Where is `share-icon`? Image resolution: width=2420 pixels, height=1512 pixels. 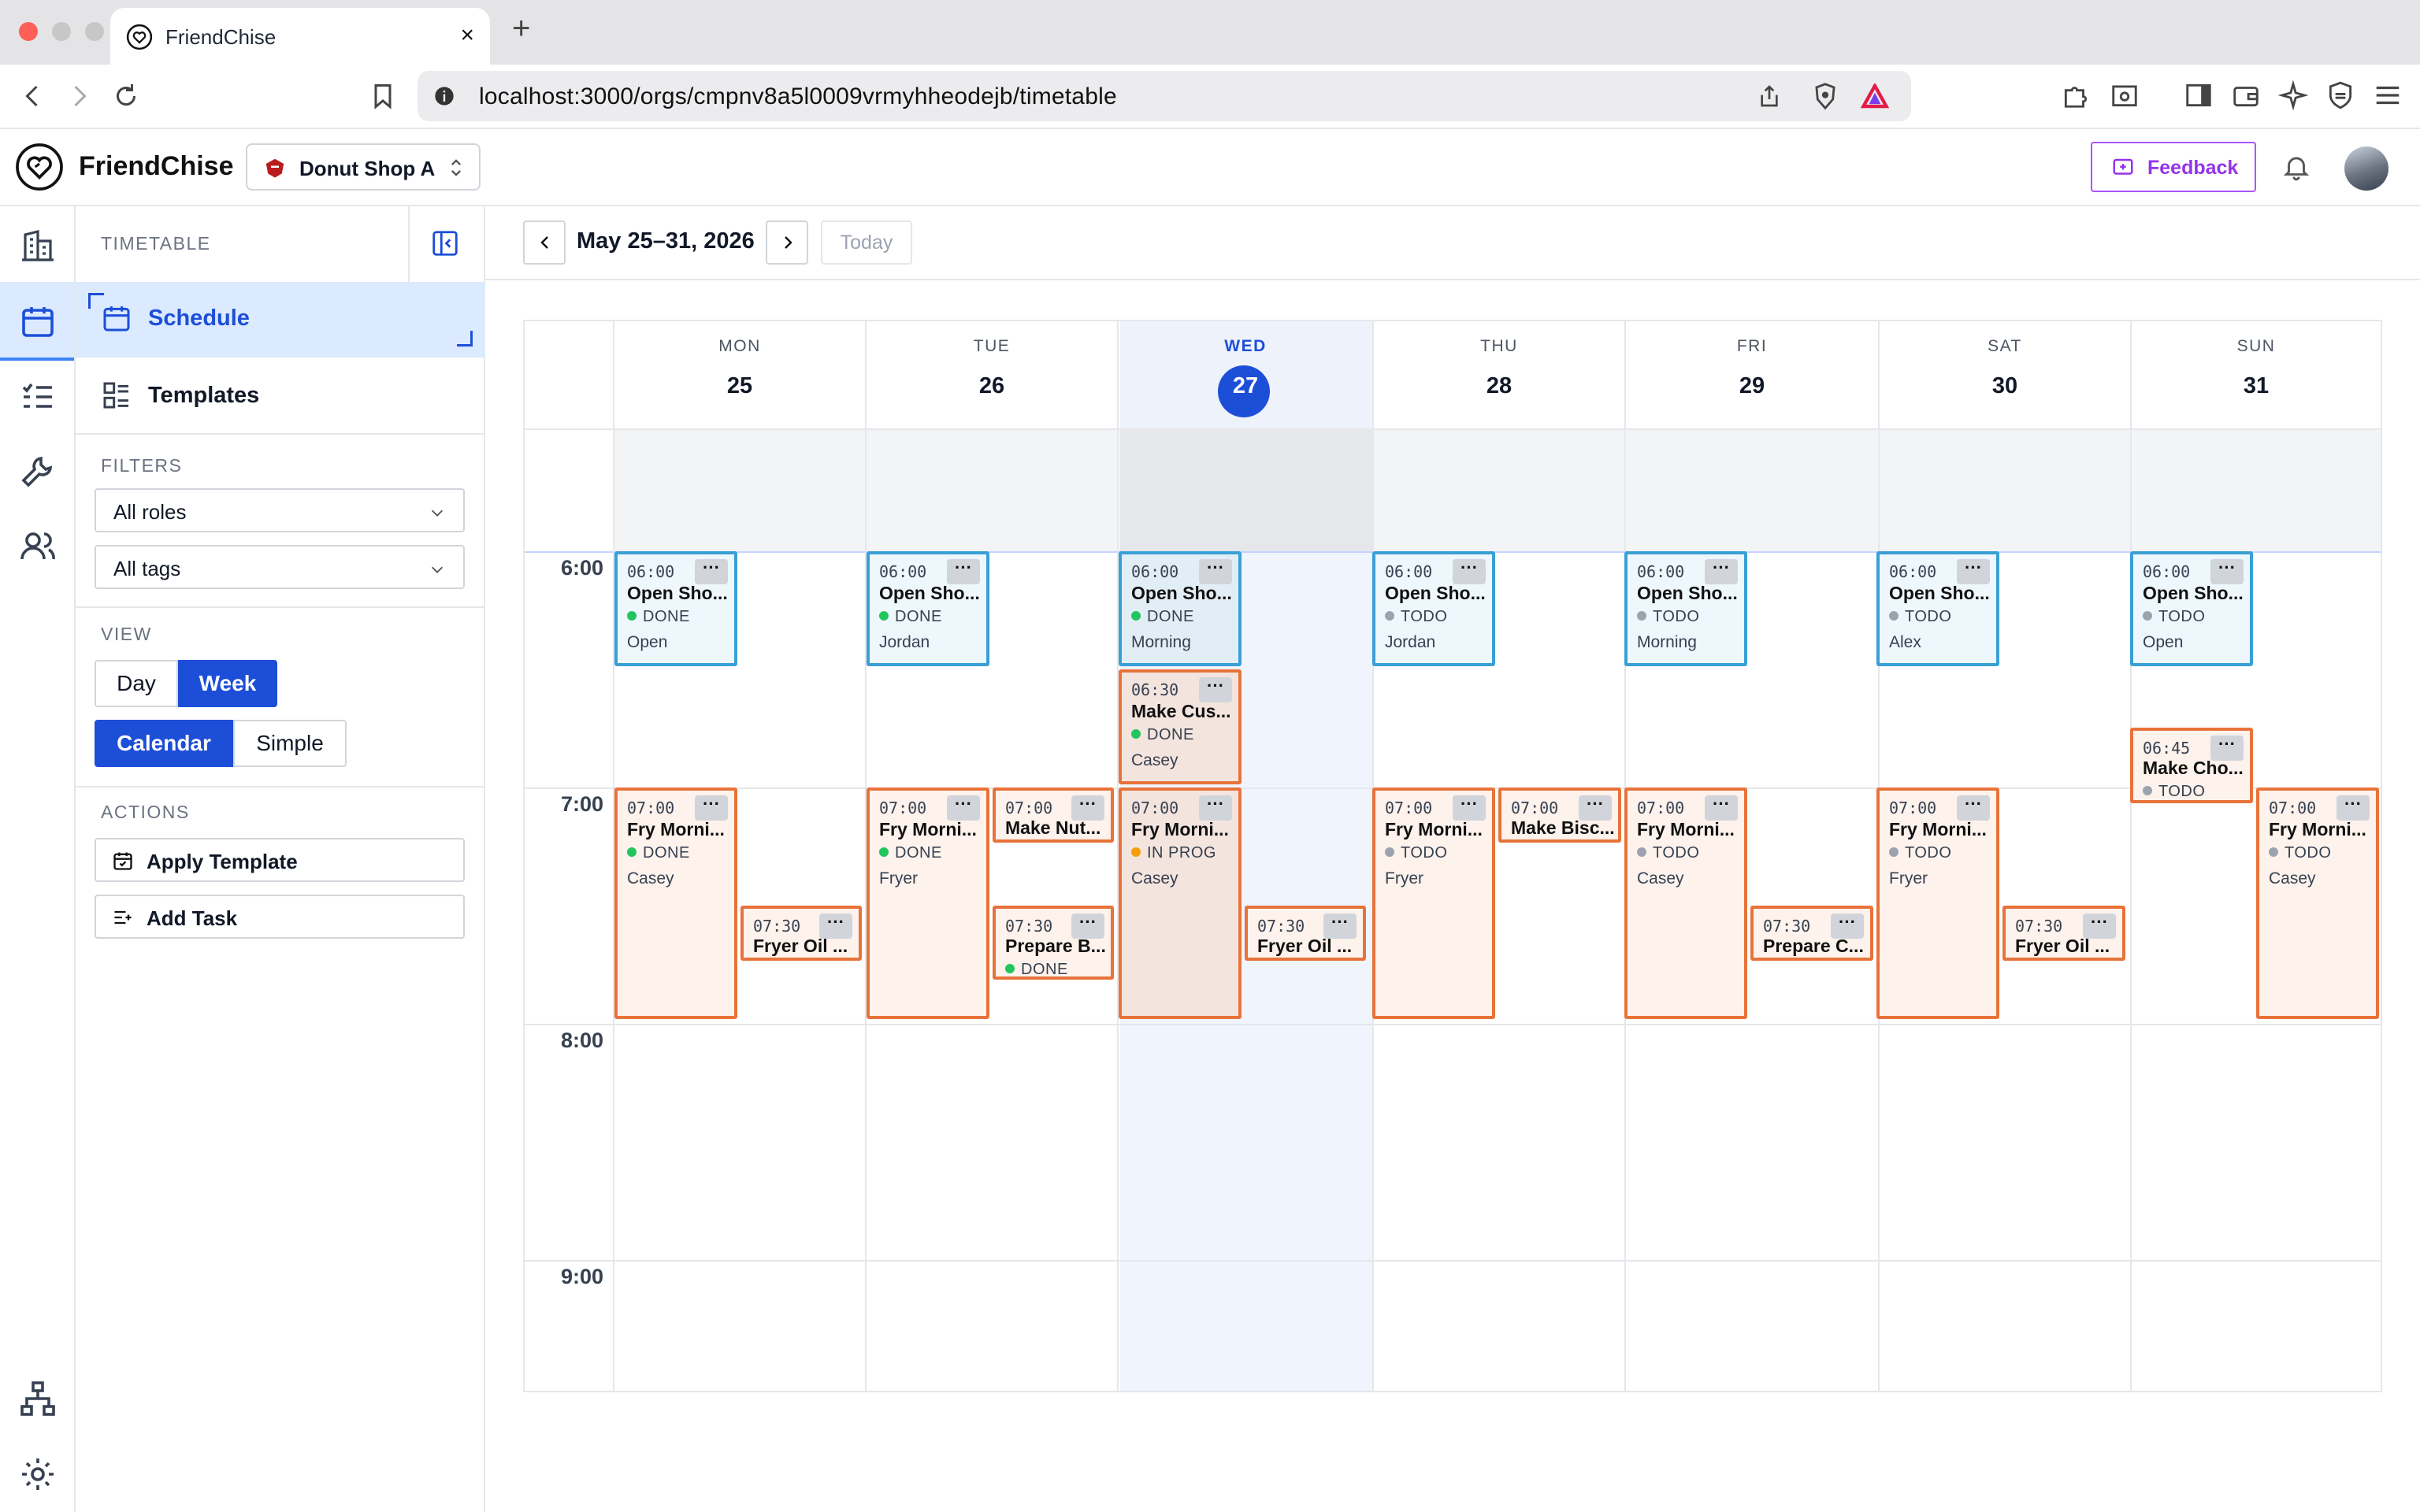
share-icon is located at coordinates (1769, 96).